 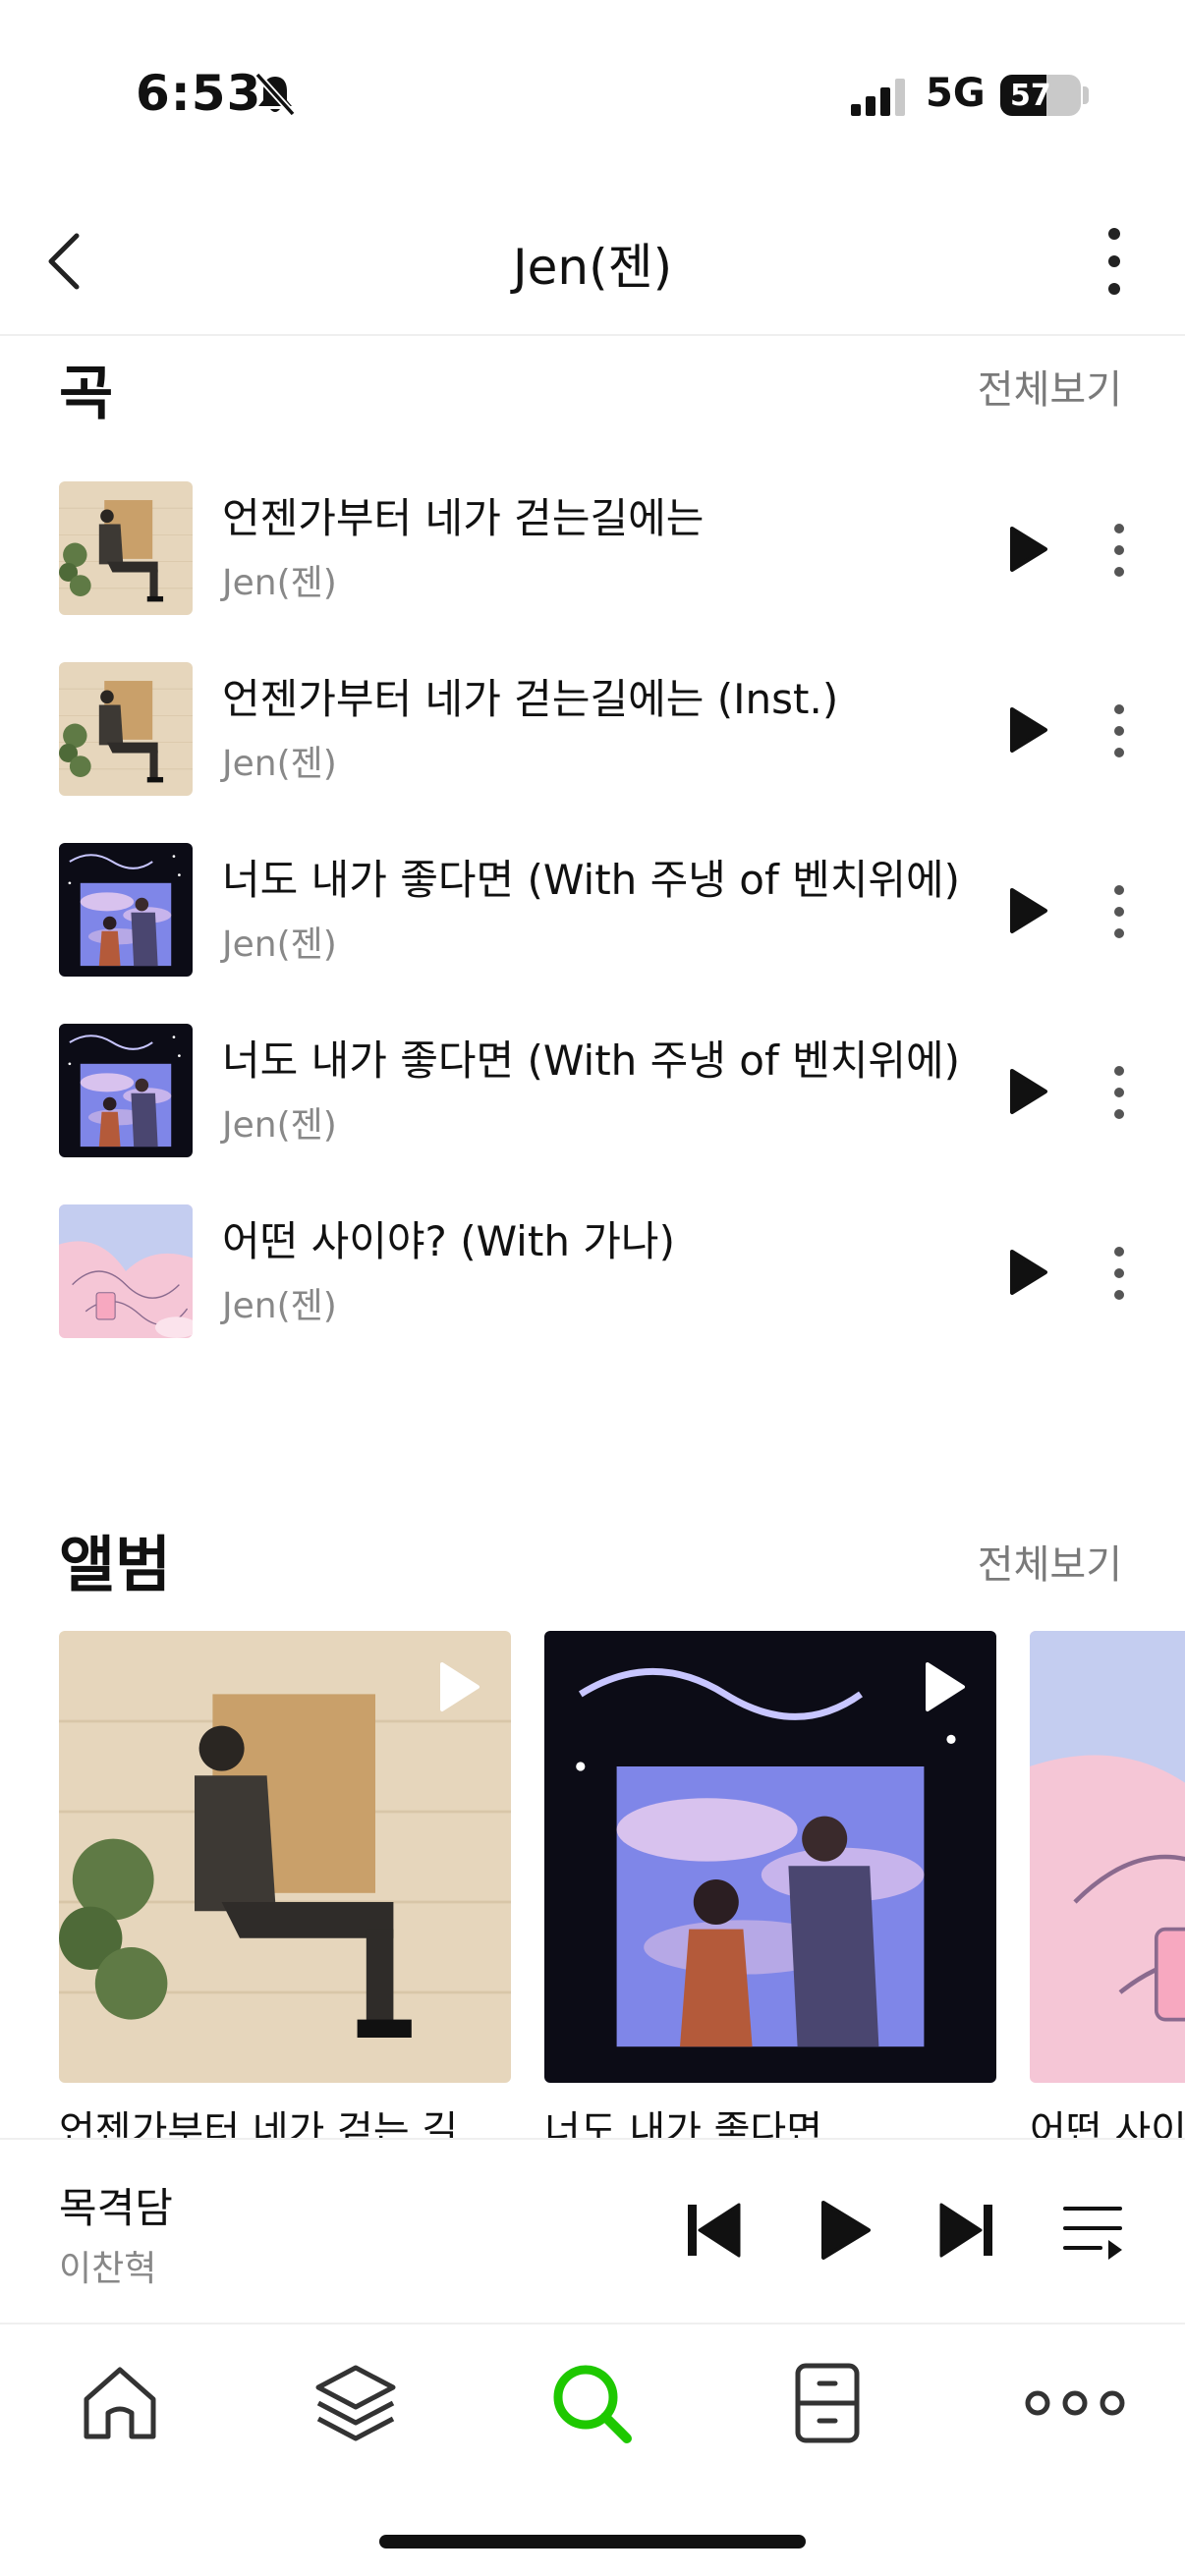 I want to click on album-title: 어떤 사이, so click(x=1107, y=2125).